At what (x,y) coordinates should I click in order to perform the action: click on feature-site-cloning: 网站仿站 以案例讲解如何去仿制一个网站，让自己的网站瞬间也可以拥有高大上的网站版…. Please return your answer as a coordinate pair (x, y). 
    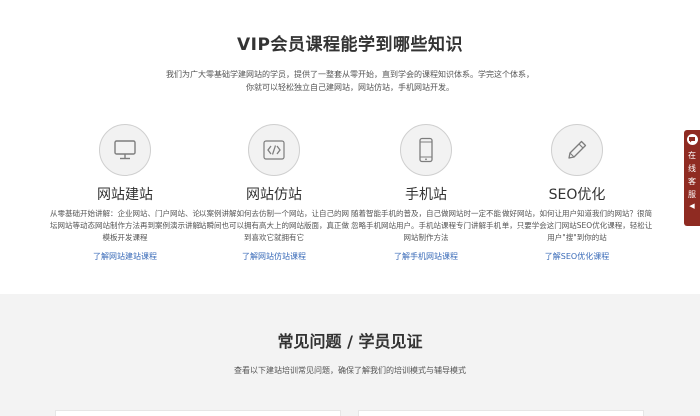
    Looking at the image, I should click on (274, 193).